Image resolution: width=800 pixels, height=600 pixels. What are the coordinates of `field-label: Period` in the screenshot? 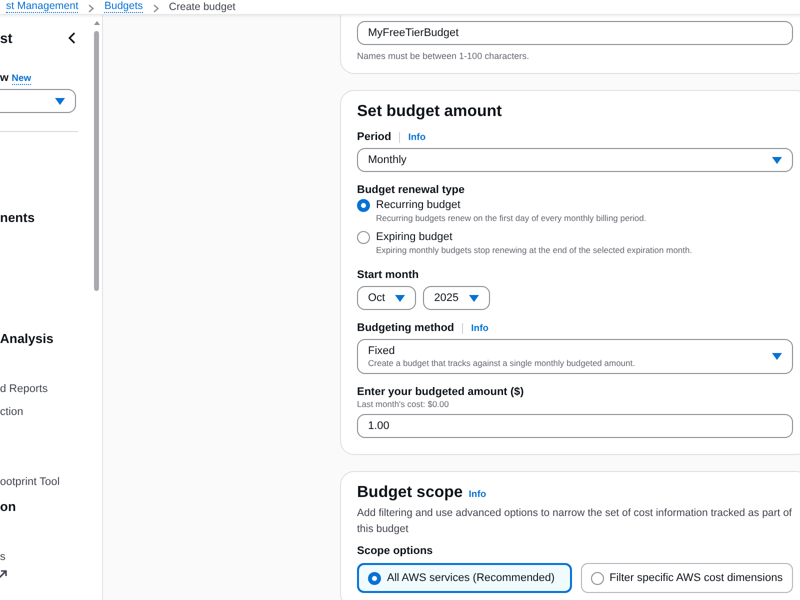 It's located at (374, 137).